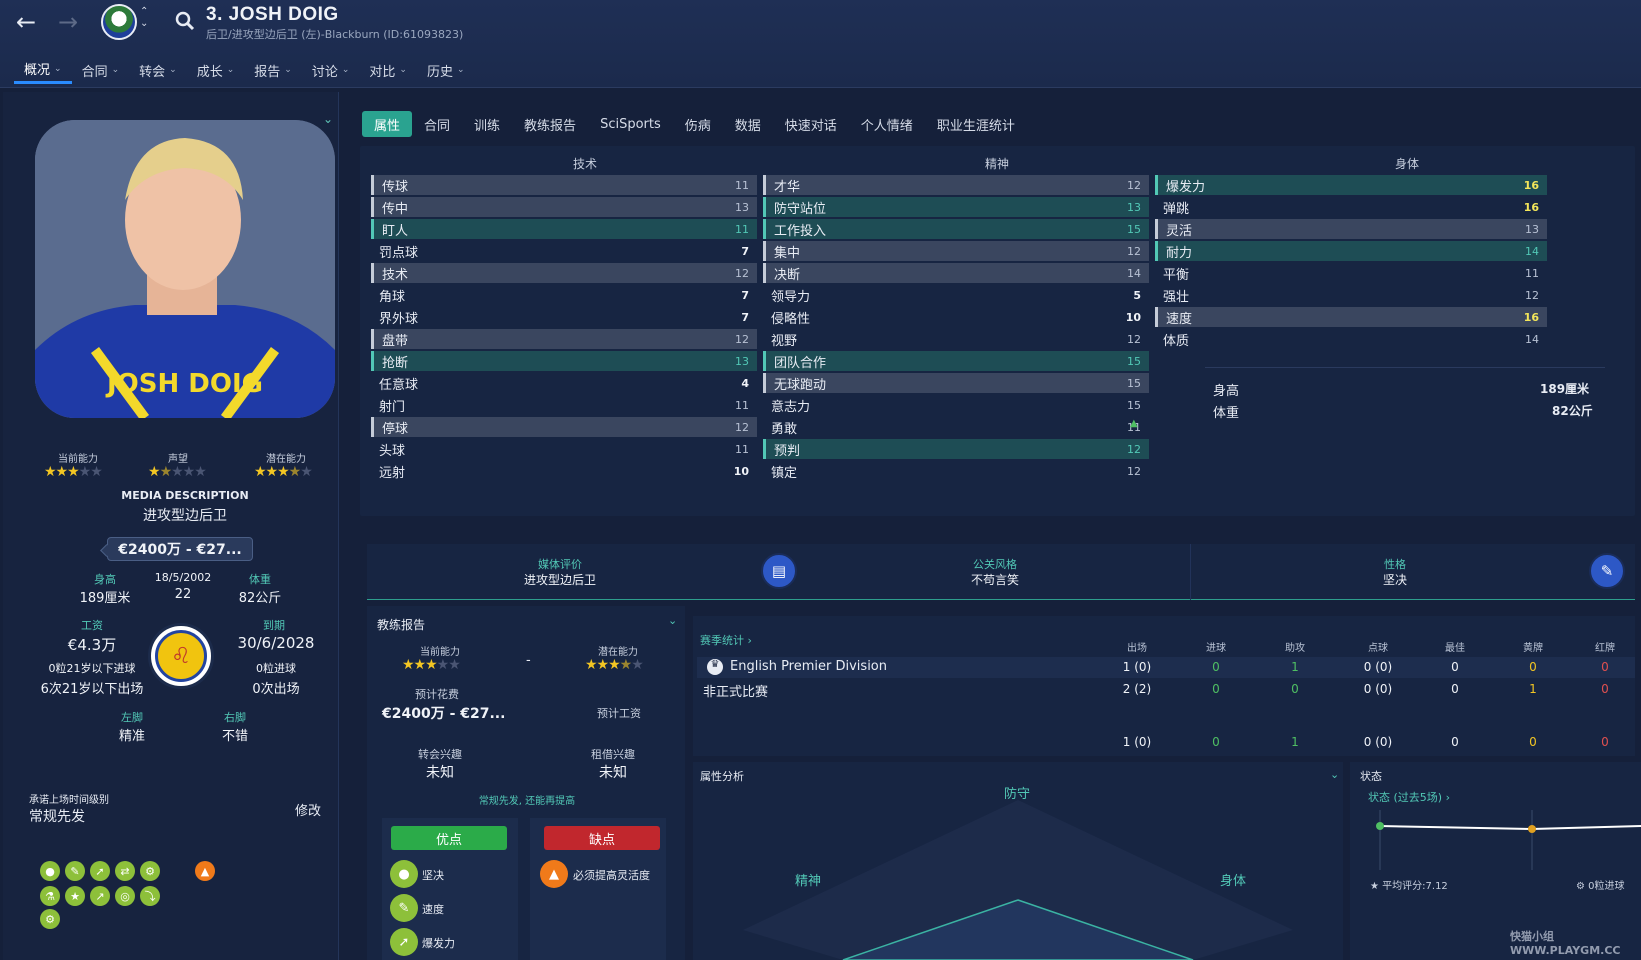 Image resolution: width=1641 pixels, height=960 pixels. I want to click on nav-item: 历史 ⌄, so click(446, 70).